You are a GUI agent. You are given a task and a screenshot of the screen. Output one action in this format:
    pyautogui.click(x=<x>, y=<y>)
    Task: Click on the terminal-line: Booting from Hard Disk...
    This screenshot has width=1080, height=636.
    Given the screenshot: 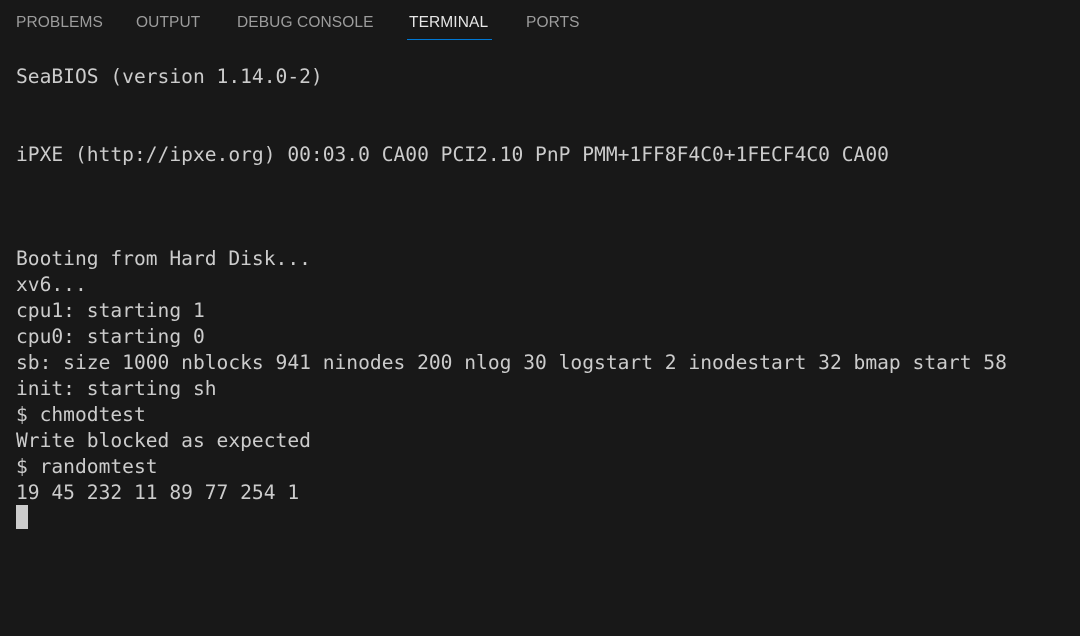 What is the action you would take?
    pyautogui.click(x=163, y=258)
    